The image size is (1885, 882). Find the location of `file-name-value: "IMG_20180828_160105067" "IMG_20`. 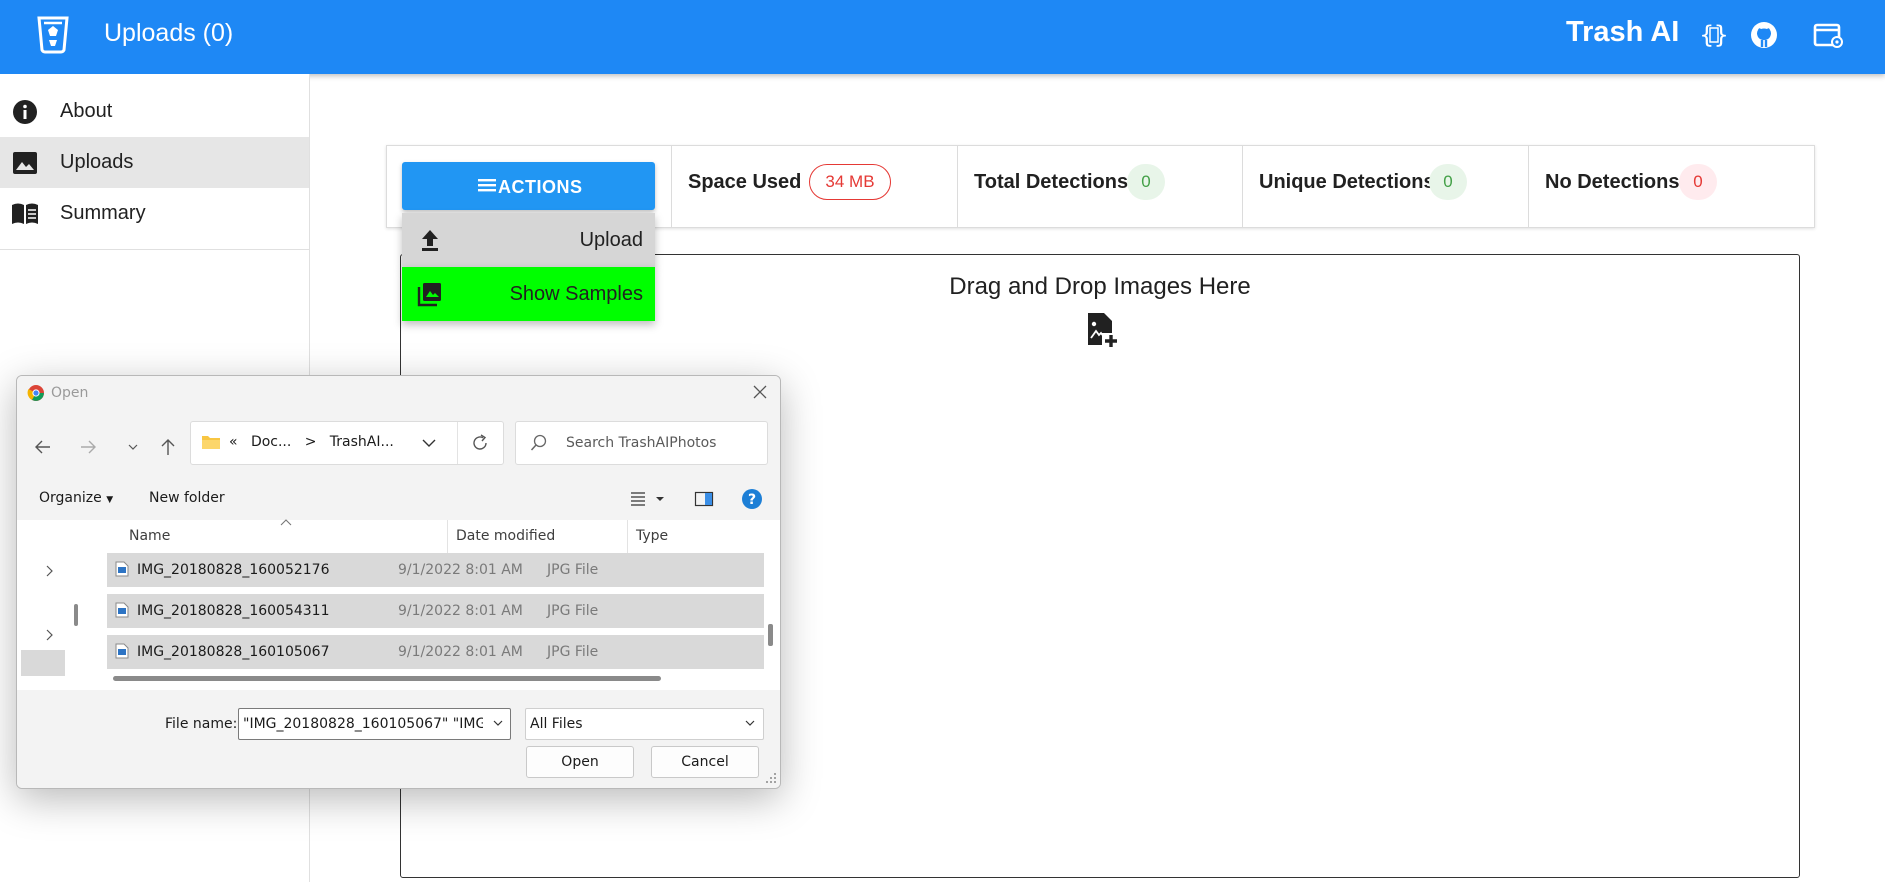

file-name-value: "IMG_20180828_160105067" "IMG_20 is located at coordinates (363, 724).